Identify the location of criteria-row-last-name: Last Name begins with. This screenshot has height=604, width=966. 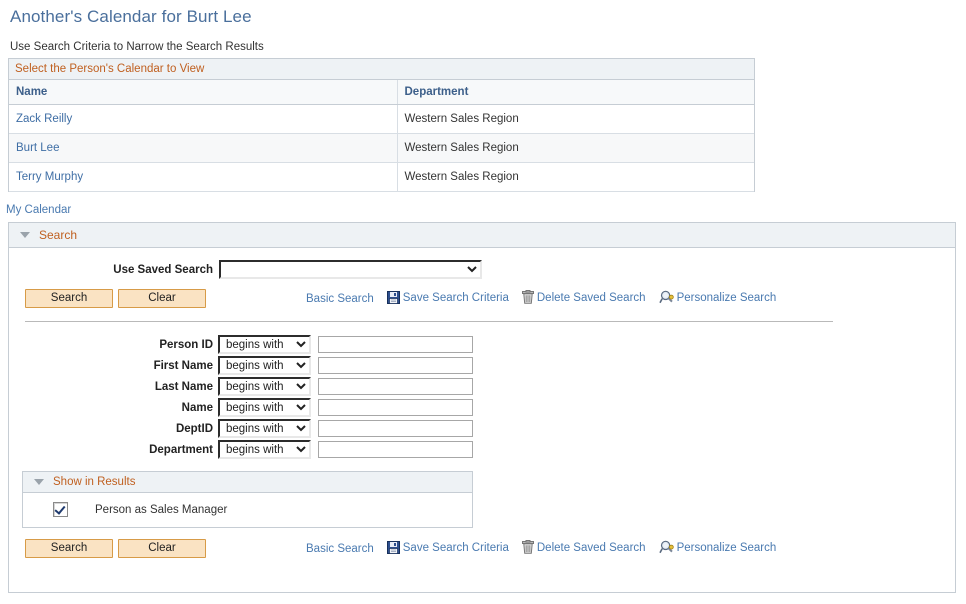
(482, 386).